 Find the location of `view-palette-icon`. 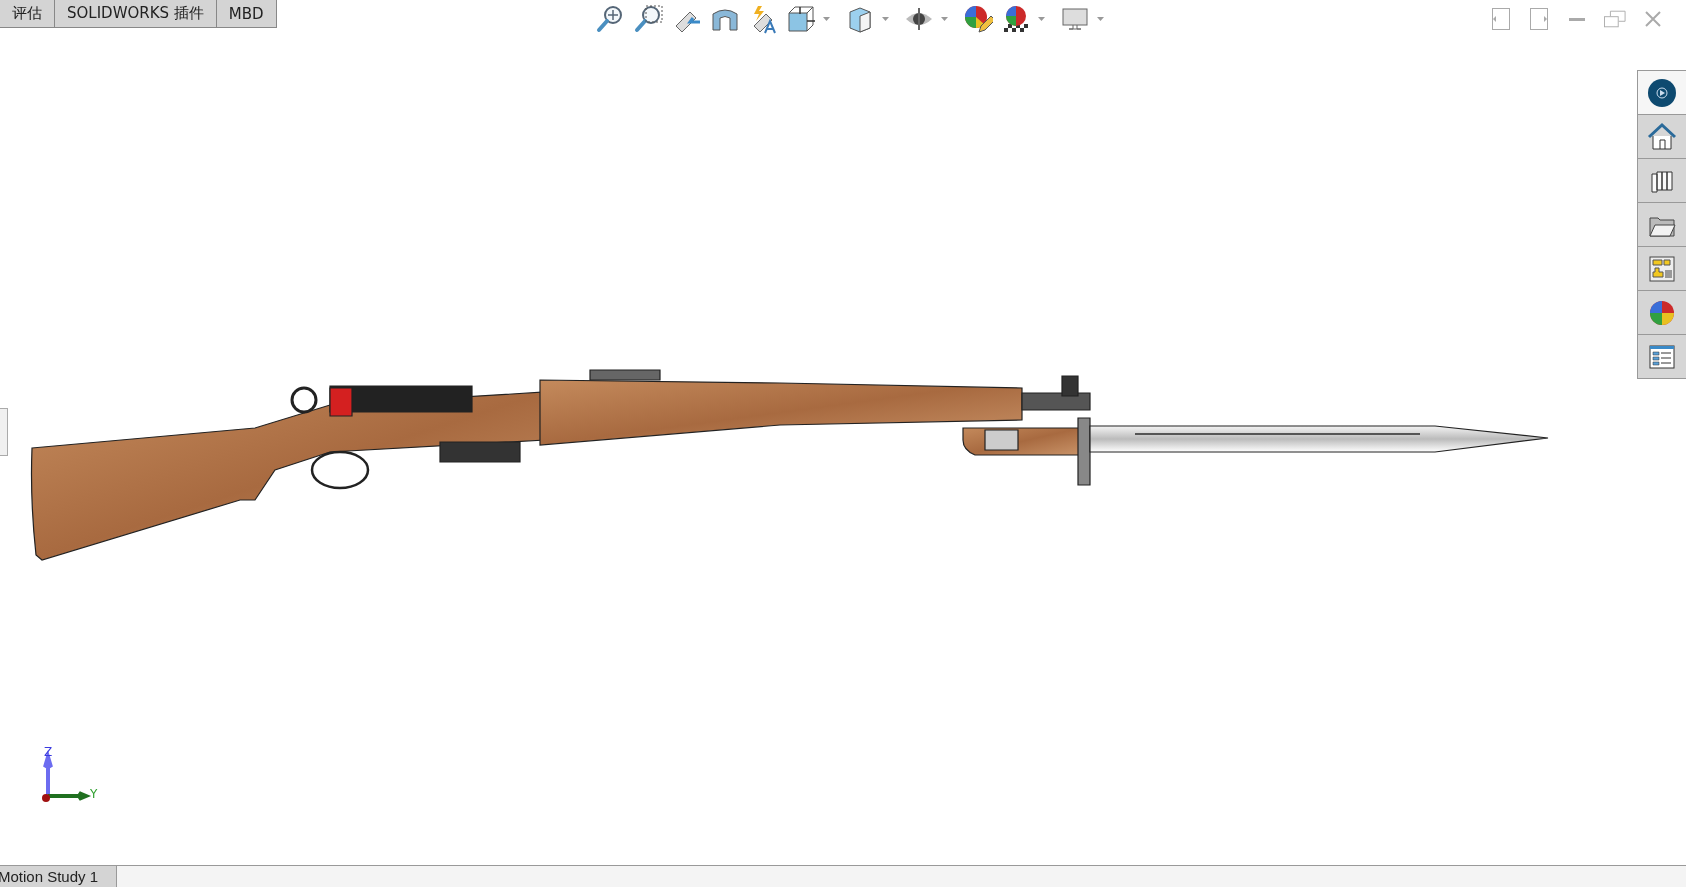

view-palette-icon is located at coordinates (1662, 268).